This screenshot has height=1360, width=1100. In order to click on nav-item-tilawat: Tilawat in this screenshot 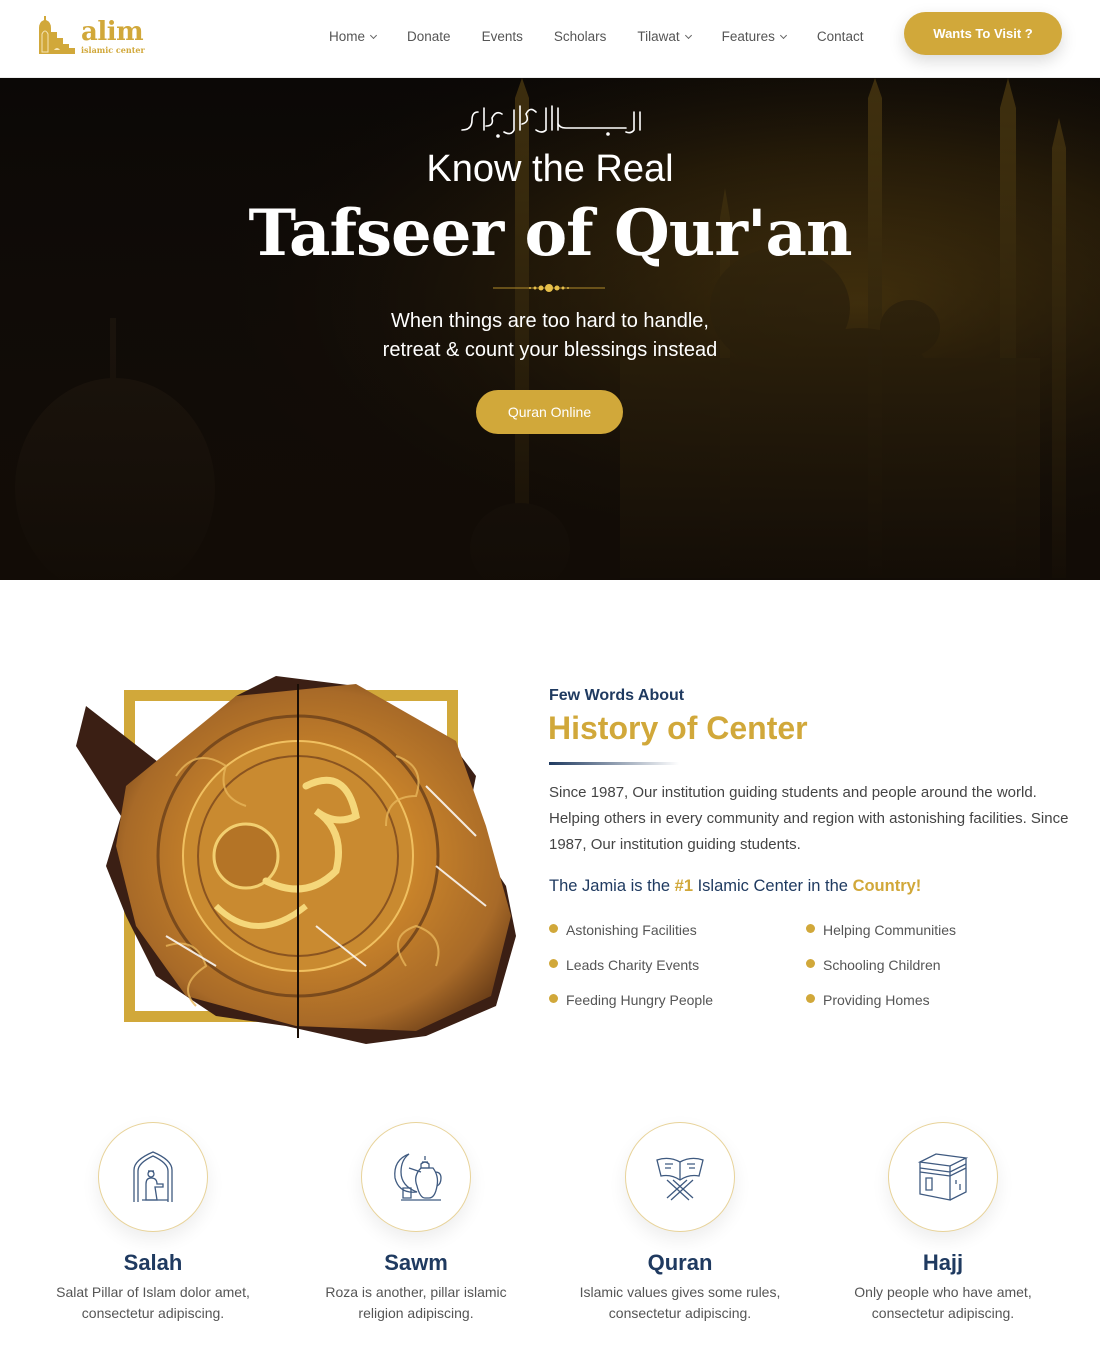, I will do `click(664, 36)`.